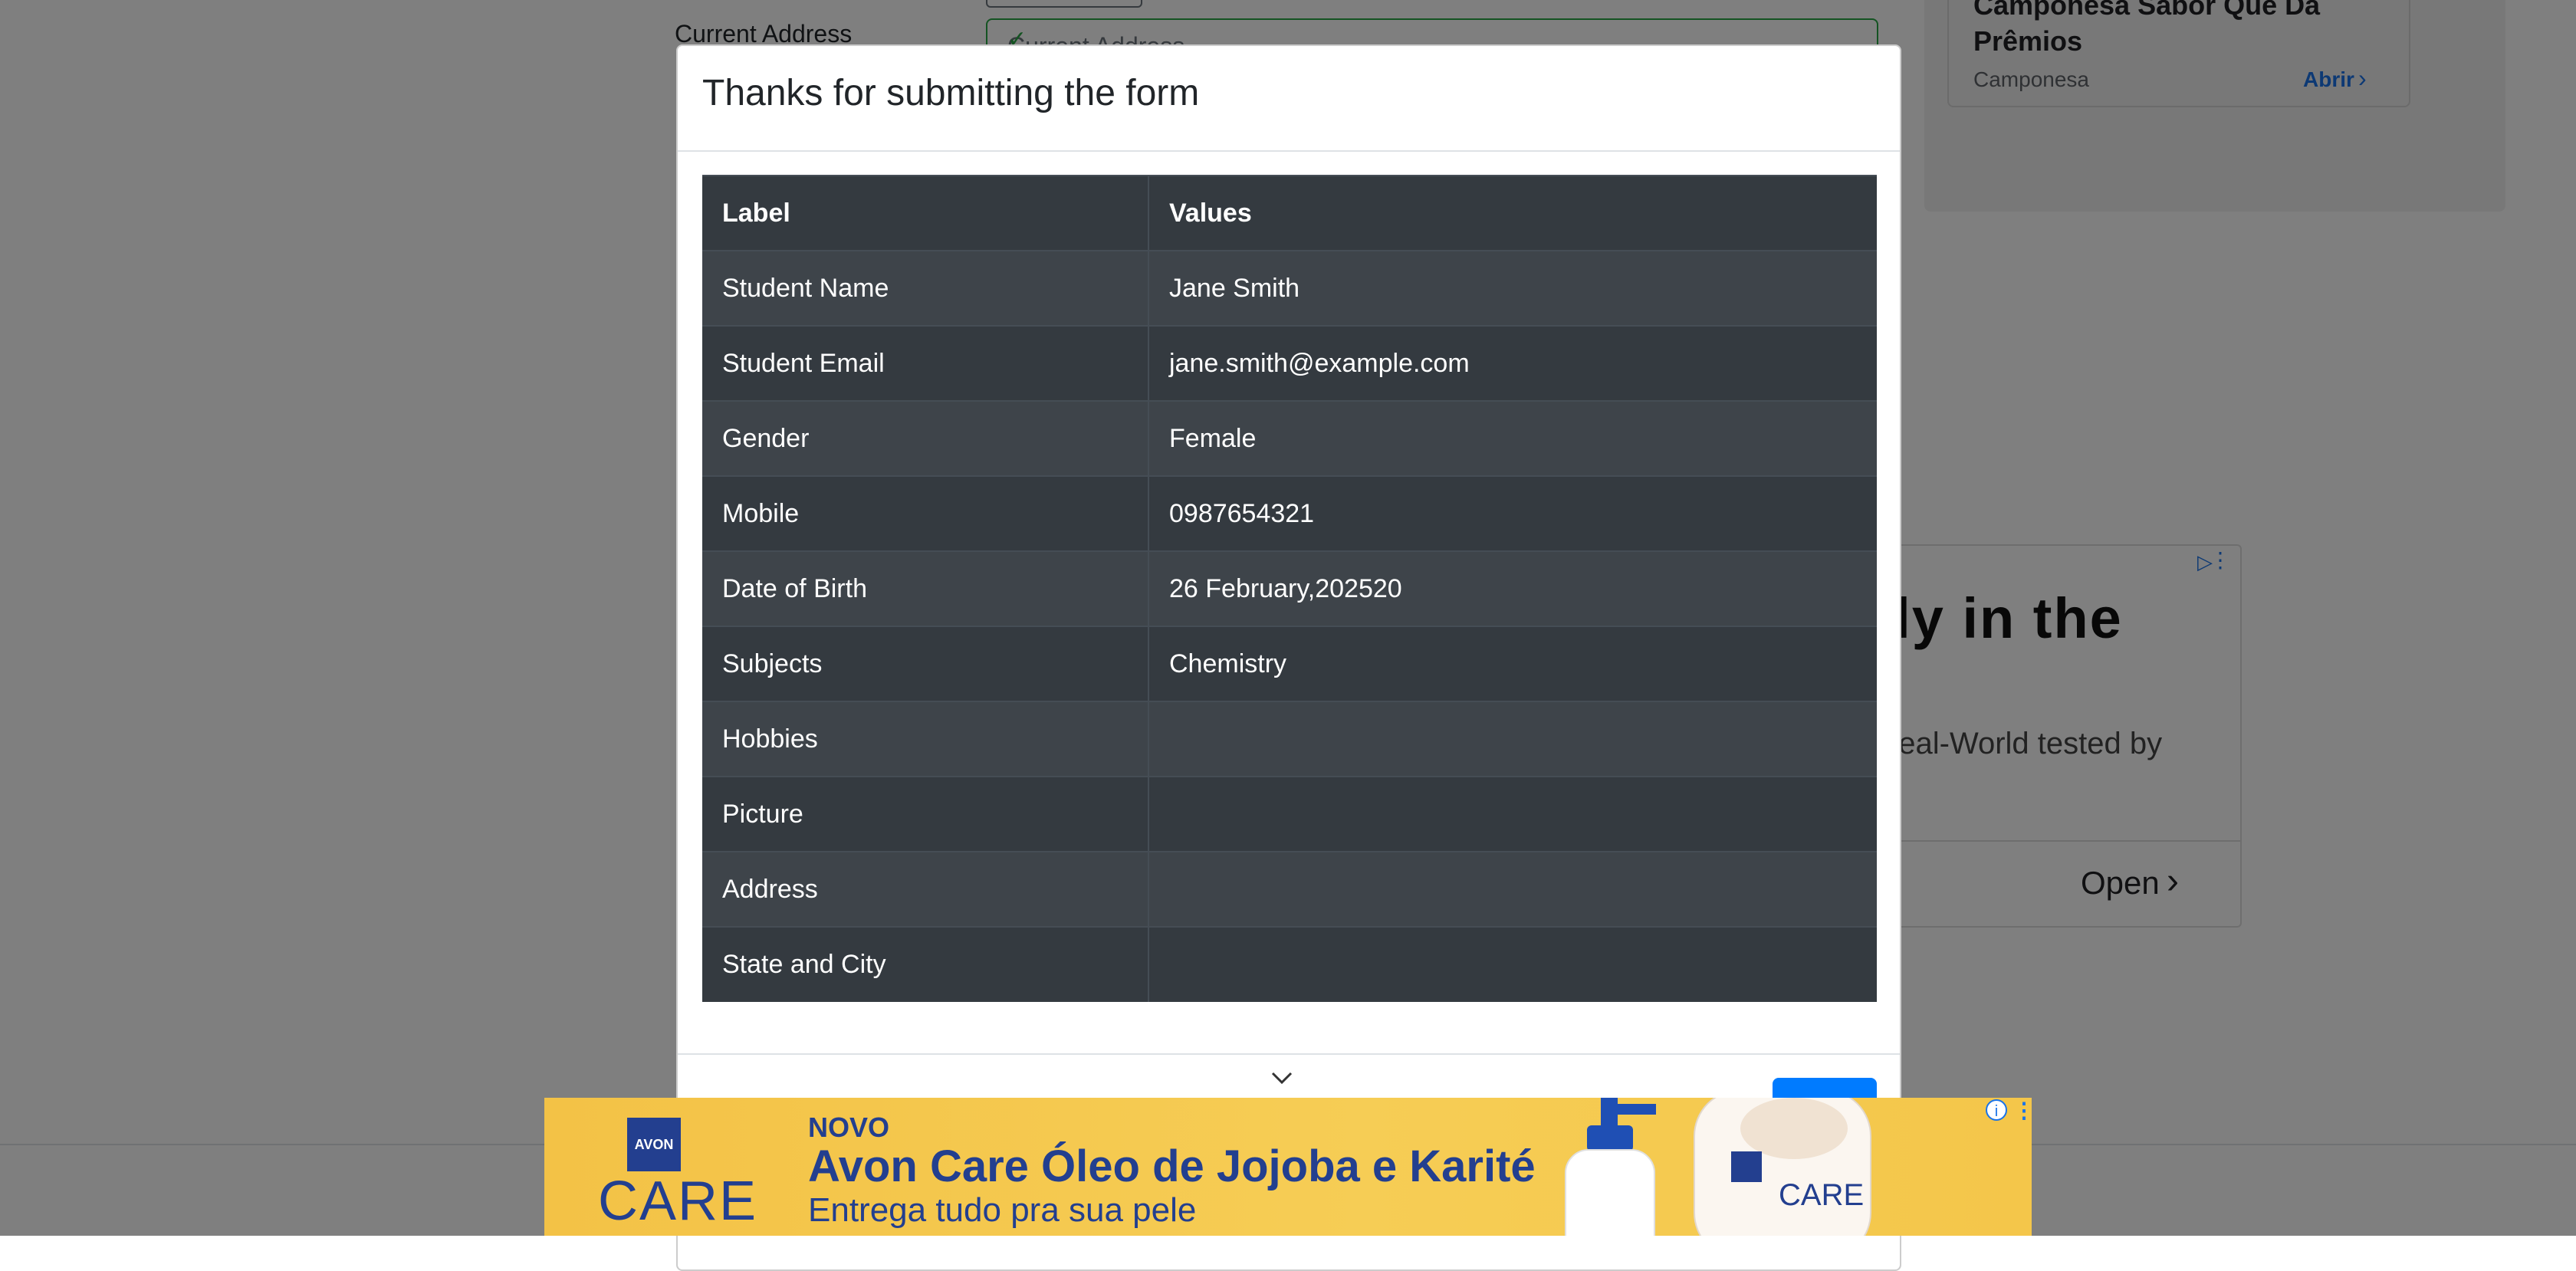  Describe the element at coordinates (925, 588) in the screenshot. I see `row-label: Date of Birth` at that location.